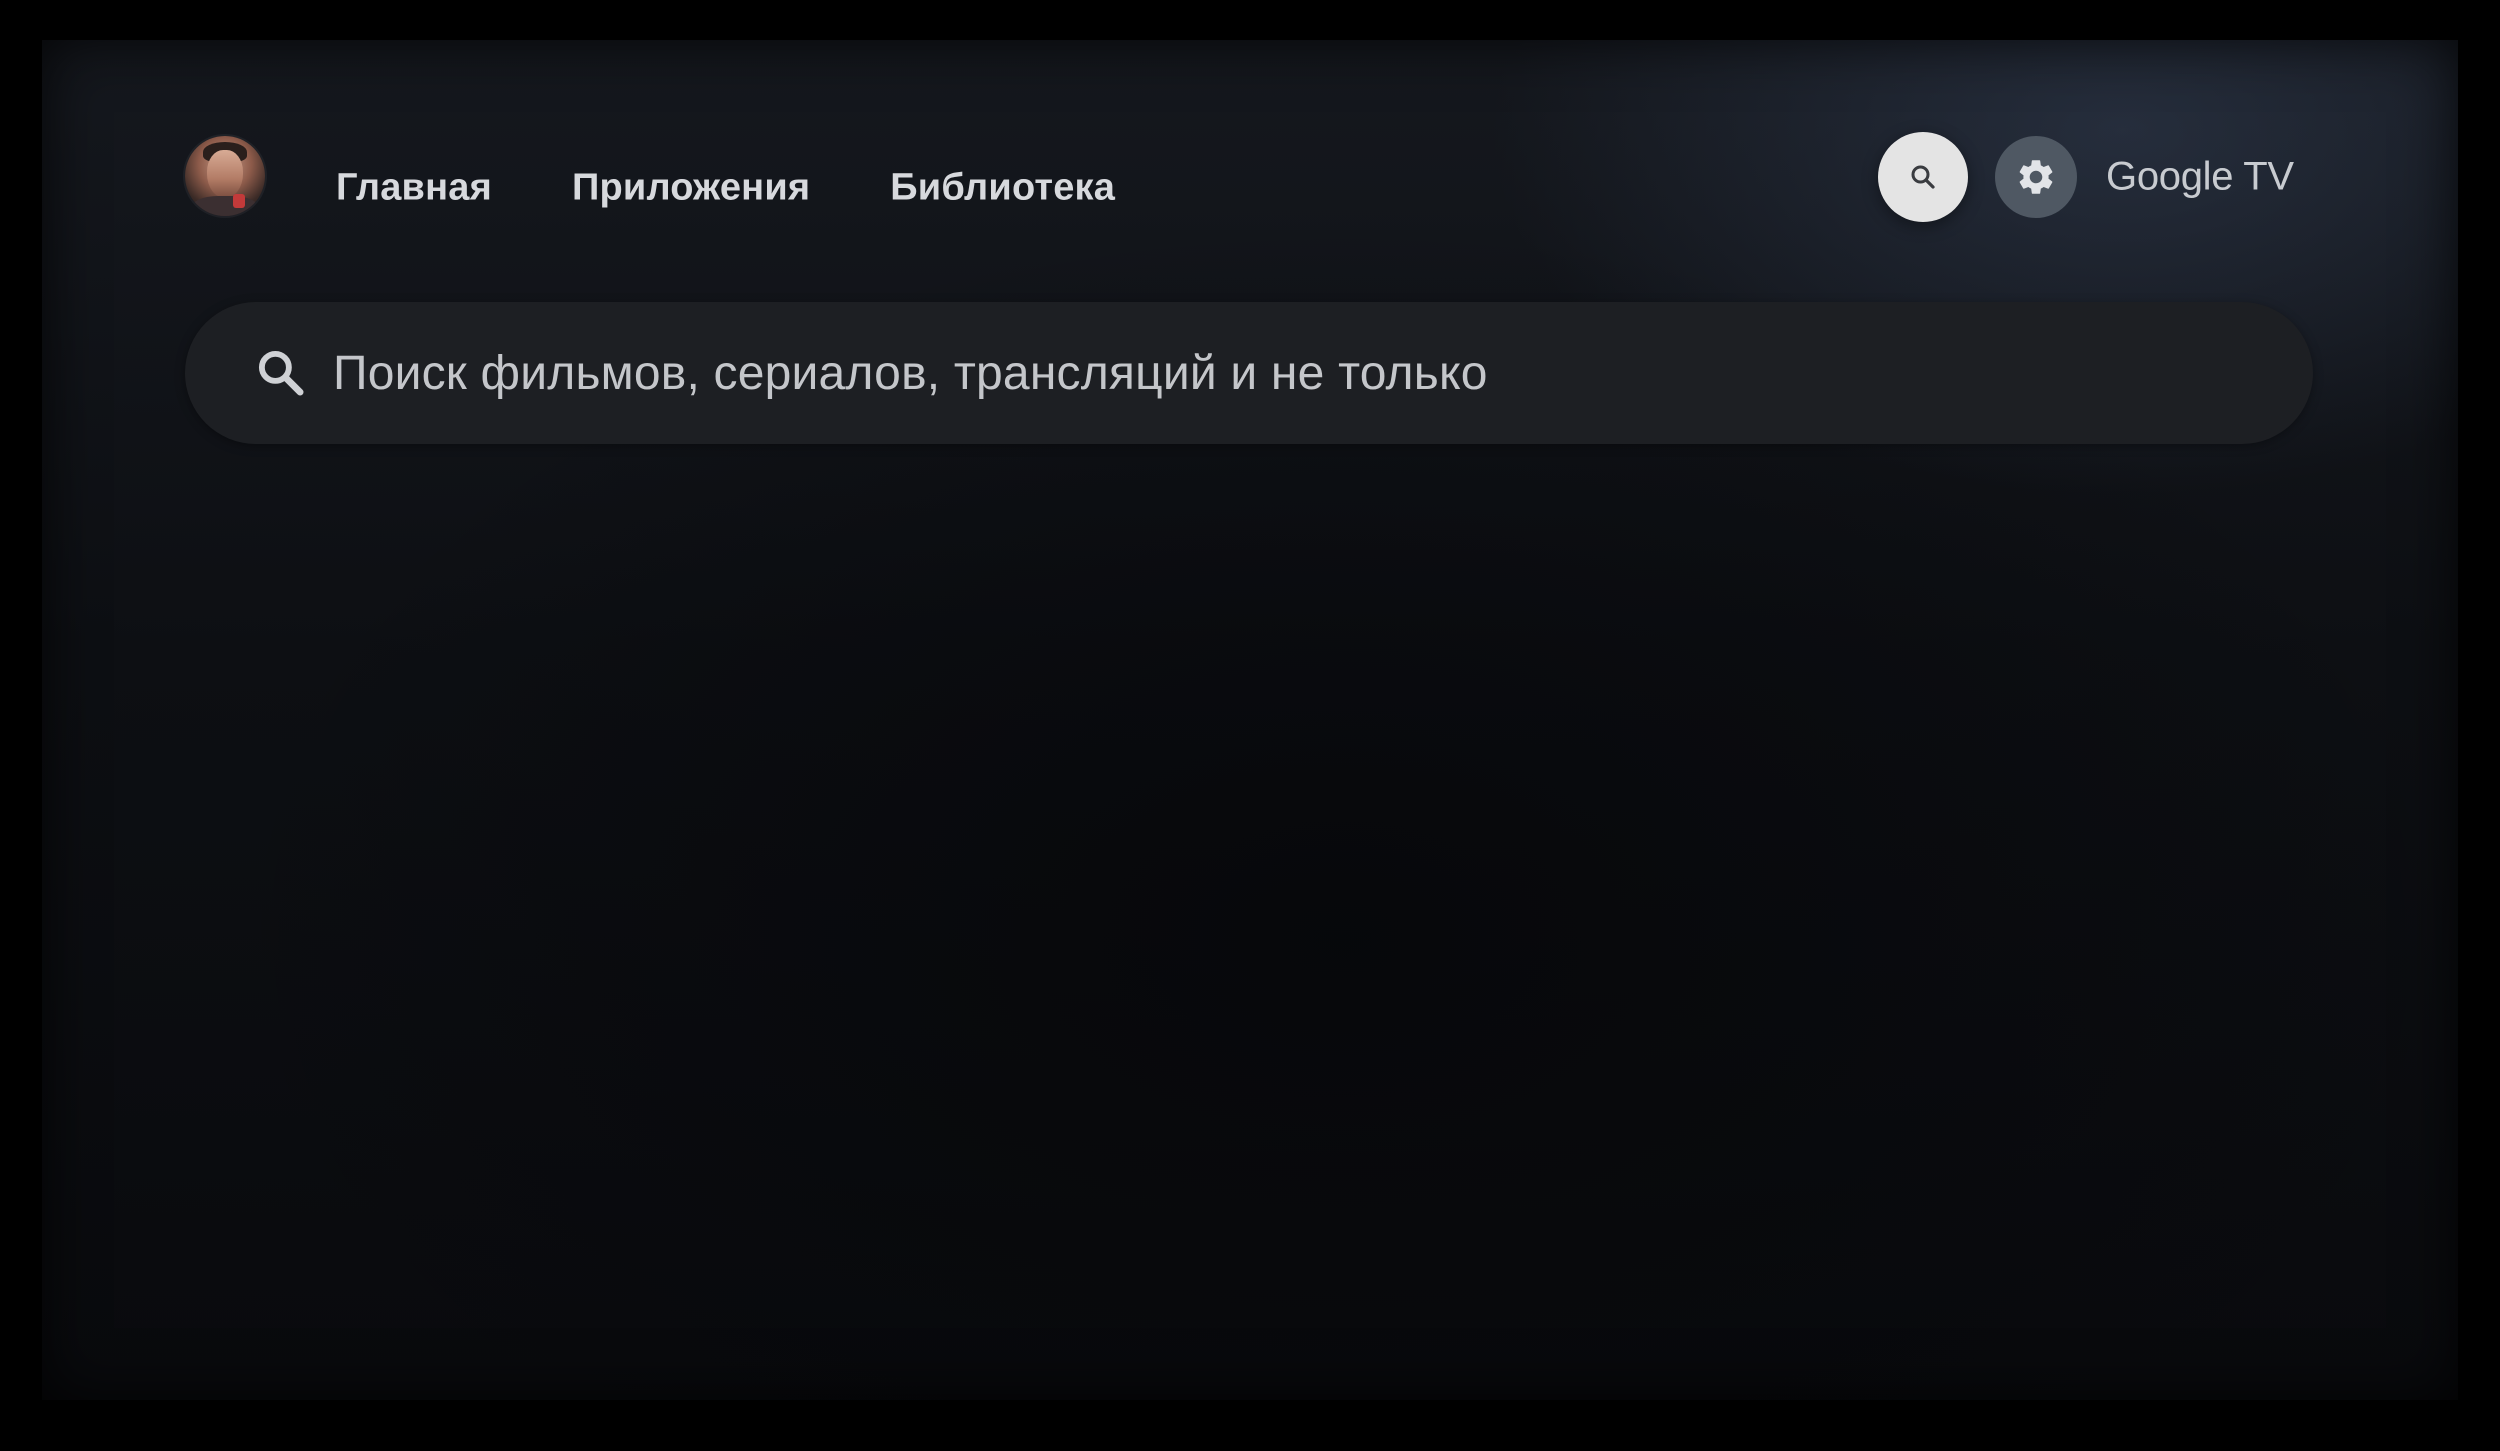 Image resolution: width=2500 pixels, height=1451 pixels. What do you see at coordinates (239, 201) in the screenshot?
I see `avatar-accent` at bounding box center [239, 201].